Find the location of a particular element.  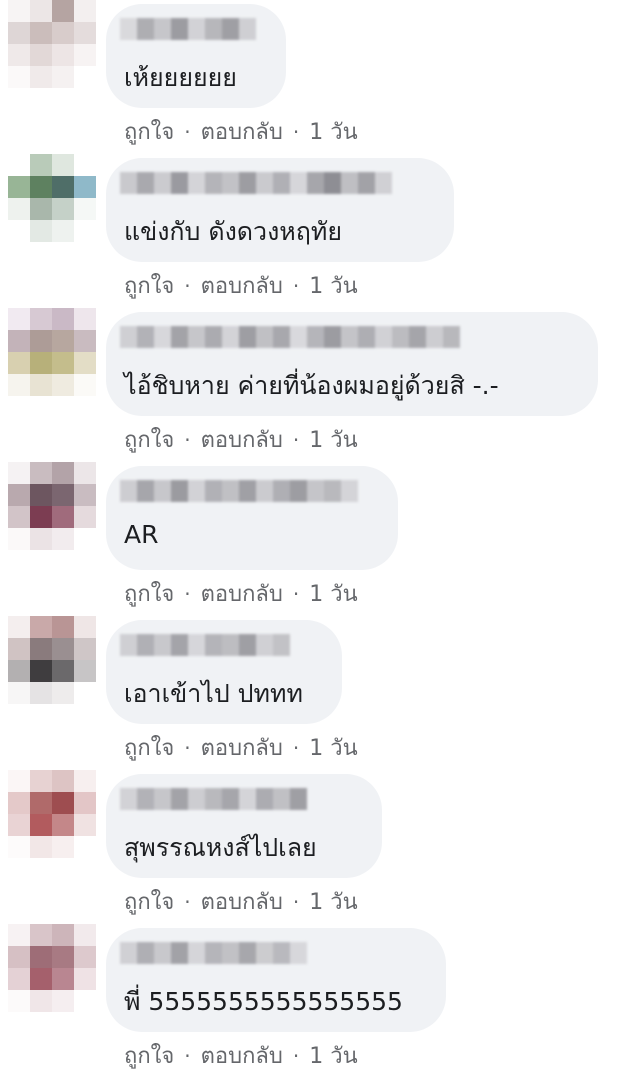

comment: สุพรรณหงส์ไปเลย ถูกใจ · ตอบกลับ · 1 วัน is located at coordinates (320, 847).